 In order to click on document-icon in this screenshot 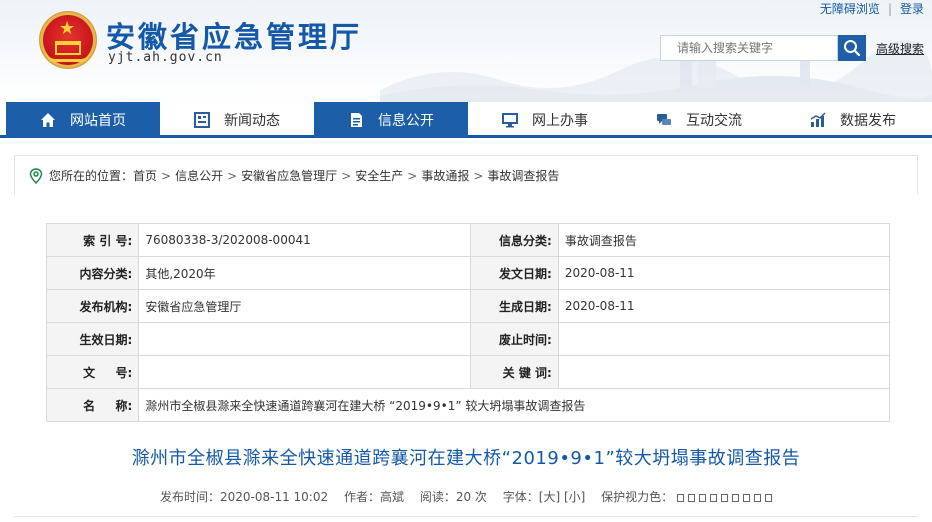, I will do `click(356, 120)`.